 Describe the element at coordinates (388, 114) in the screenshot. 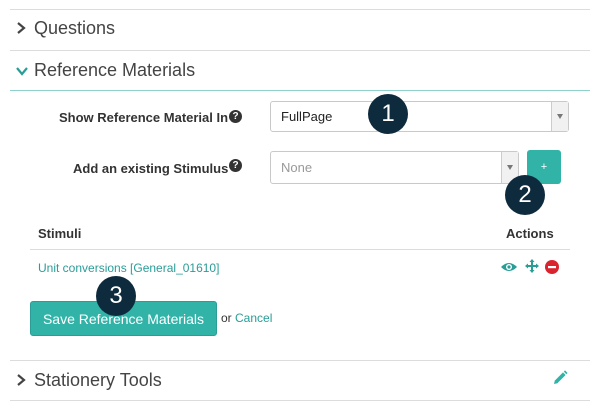

I see `callout-badge: 1` at that location.